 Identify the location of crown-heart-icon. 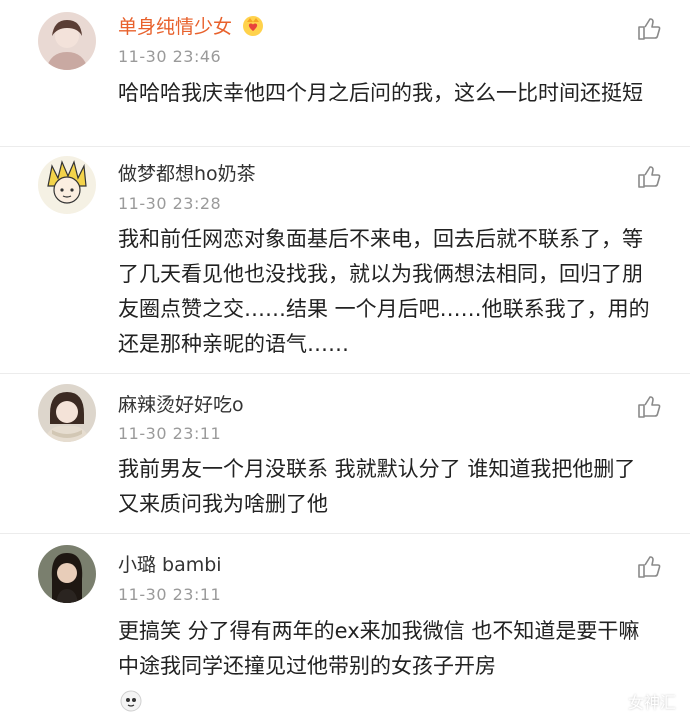
(253, 26).